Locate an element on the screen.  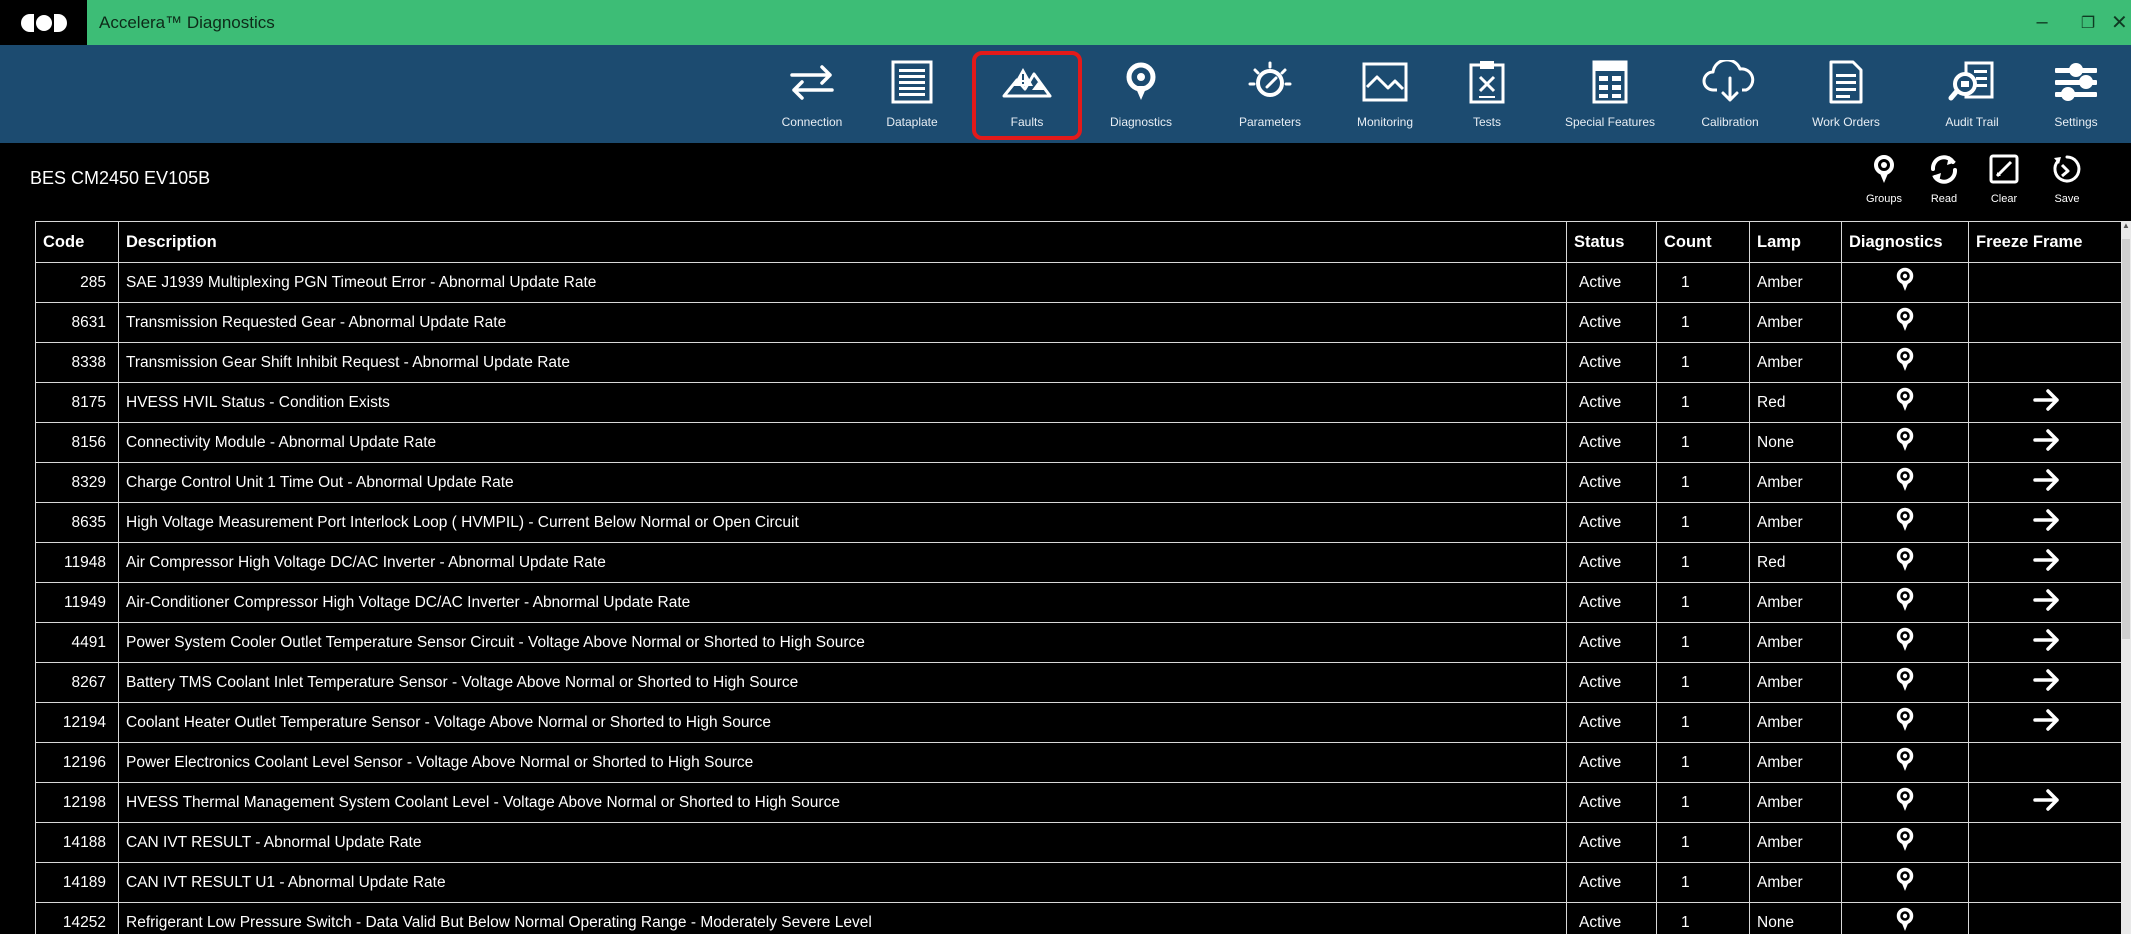
save-button: Save is located at coordinates (2067, 181).